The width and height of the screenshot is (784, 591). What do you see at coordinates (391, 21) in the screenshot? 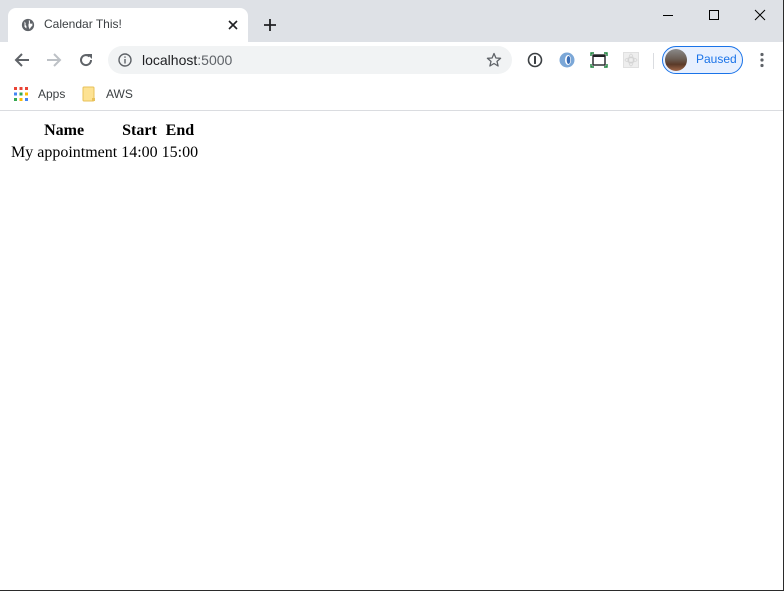
I see `tab-strip: Calendar This!` at bounding box center [391, 21].